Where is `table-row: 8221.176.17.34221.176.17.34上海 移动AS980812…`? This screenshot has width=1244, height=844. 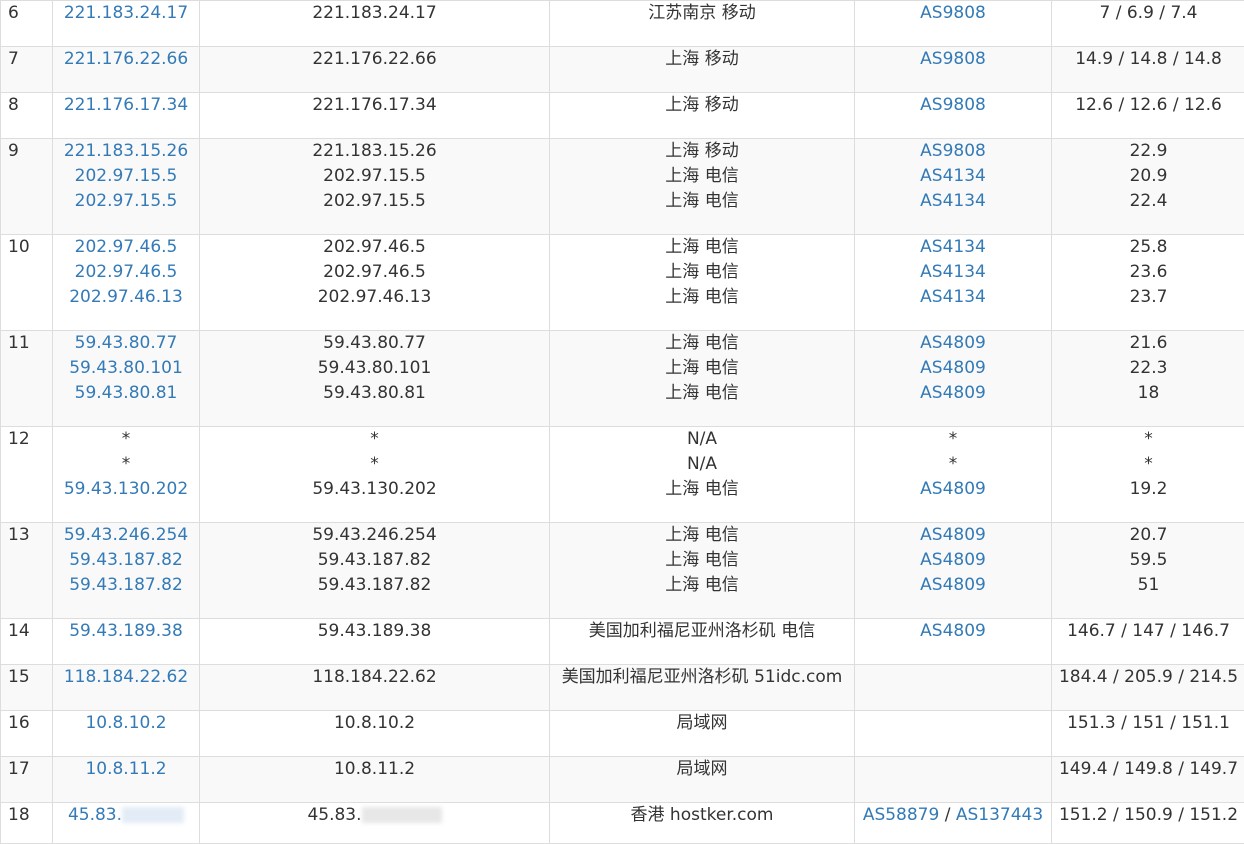 table-row: 8221.176.17.34221.176.17.34上海 移动AS980812… is located at coordinates (622, 116).